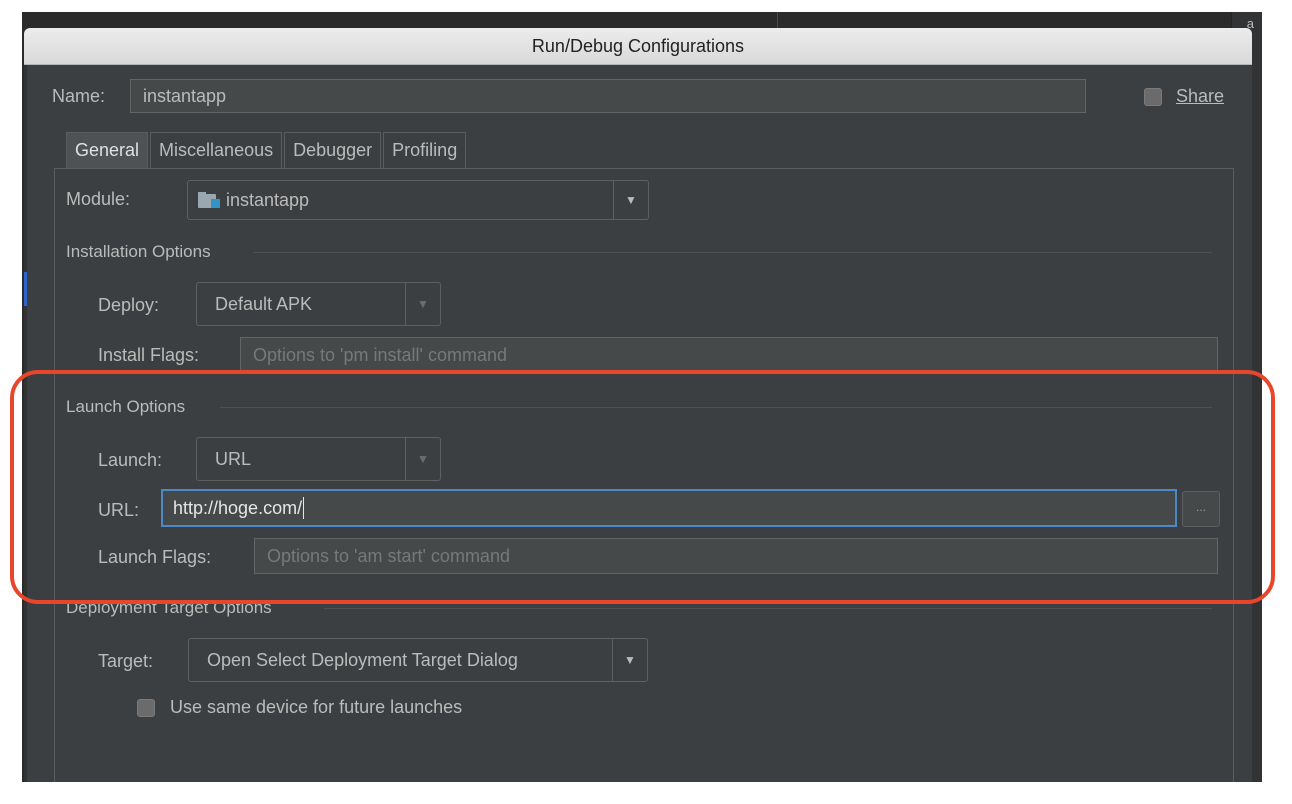 This screenshot has height=804, width=1292. What do you see at coordinates (418, 200) in the screenshot?
I see `module-combo: instantapp ▼` at bounding box center [418, 200].